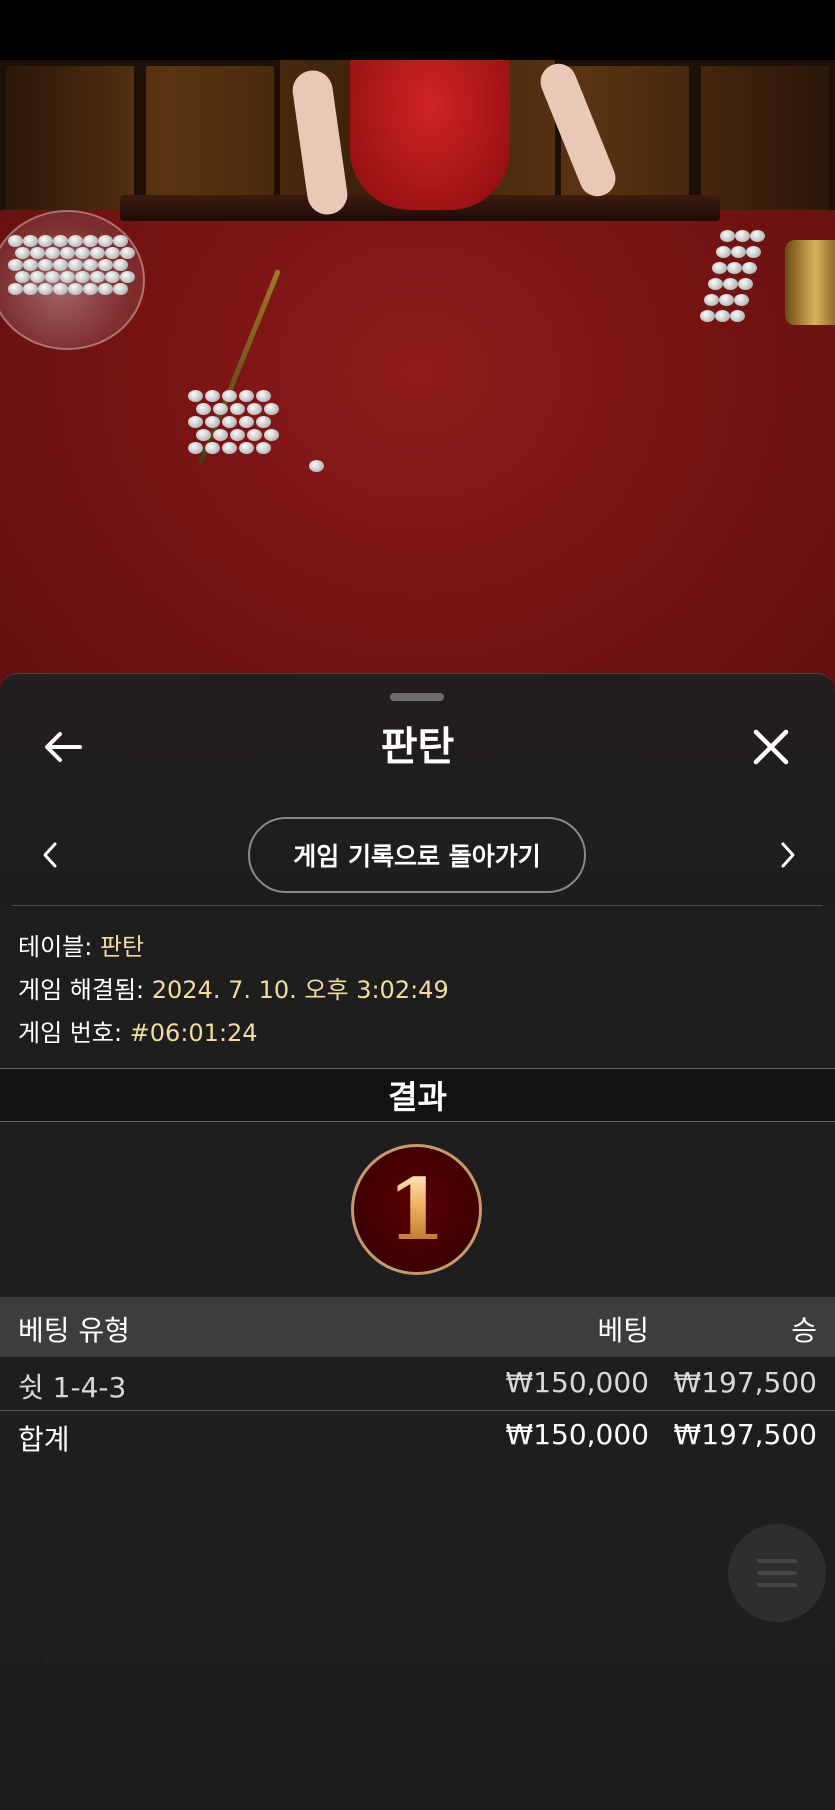 The width and height of the screenshot is (835, 1810). I want to click on history-nav: 게임 기록으로 돌아가기, so click(417, 855).